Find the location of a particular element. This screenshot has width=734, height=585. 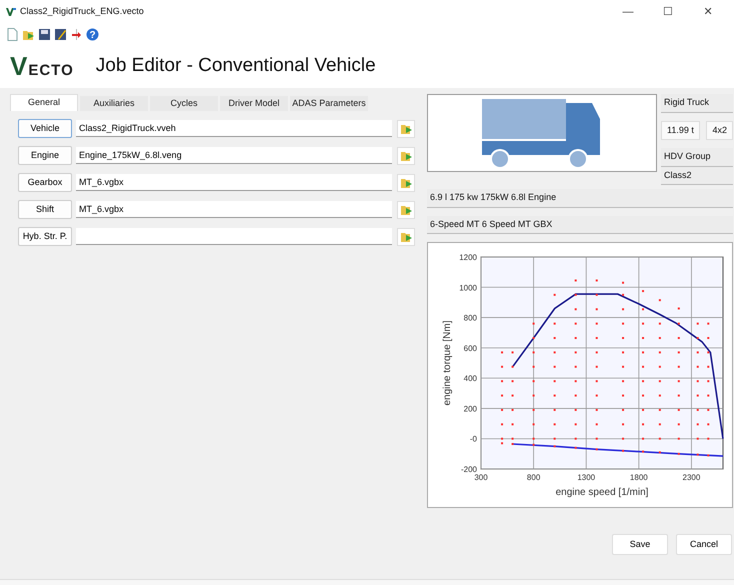

axle-configuration: 4x2 is located at coordinates (719, 130).